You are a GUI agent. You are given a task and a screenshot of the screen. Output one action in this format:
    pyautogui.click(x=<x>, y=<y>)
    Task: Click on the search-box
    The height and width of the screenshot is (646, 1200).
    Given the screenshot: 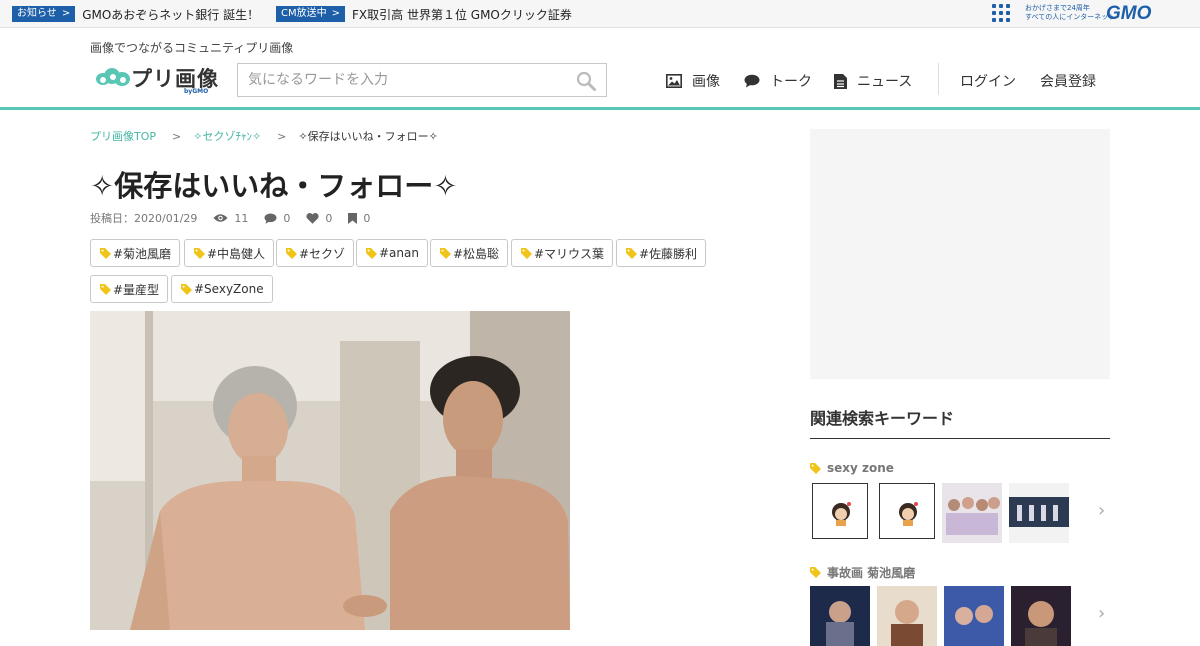 What is the action you would take?
    pyautogui.click(x=422, y=80)
    